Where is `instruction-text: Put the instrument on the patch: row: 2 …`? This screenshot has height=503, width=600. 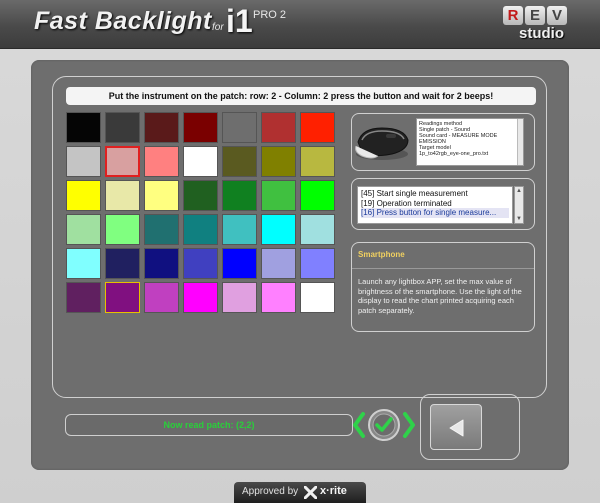 instruction-text: Put the instrument on the patch: row: 2 … is located at coordinates (301, 96).